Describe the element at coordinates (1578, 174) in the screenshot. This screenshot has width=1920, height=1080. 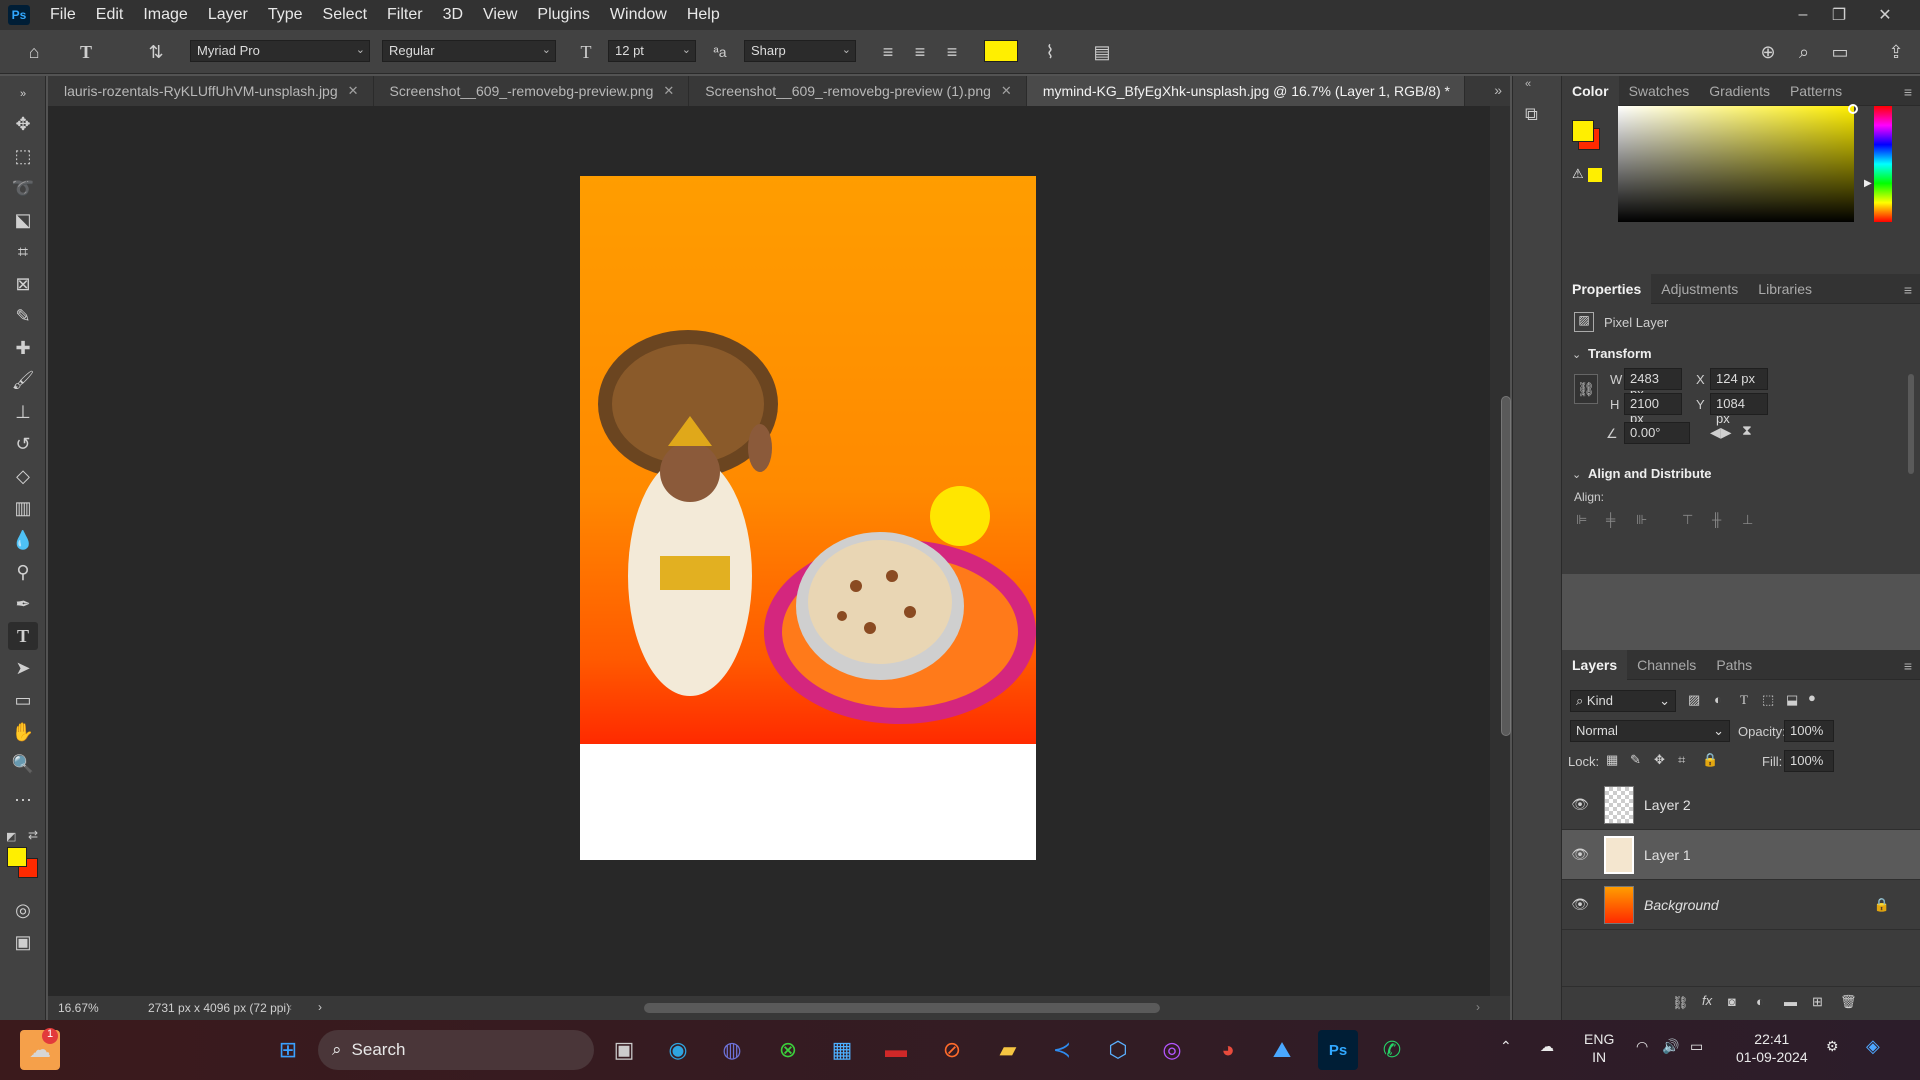
I see `gamut-warning-icon: ⚠` at that location.